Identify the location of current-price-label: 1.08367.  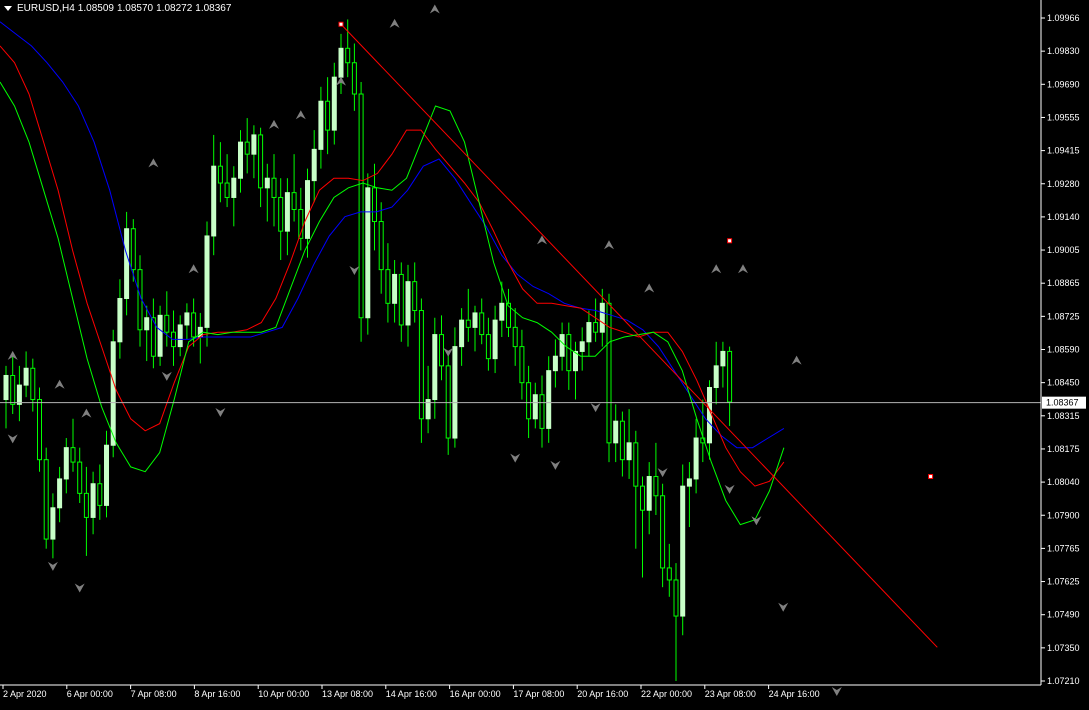
(1064, 402).